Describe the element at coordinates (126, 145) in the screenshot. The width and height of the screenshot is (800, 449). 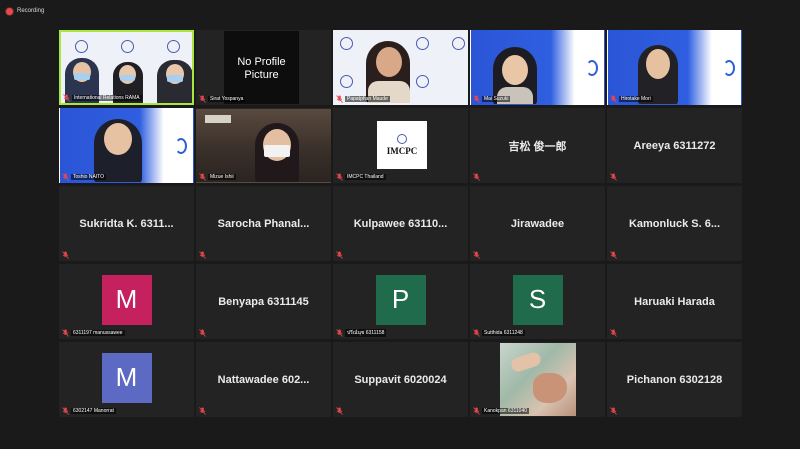
I see `participant-tile-video: Toshio NAITO` at that location.